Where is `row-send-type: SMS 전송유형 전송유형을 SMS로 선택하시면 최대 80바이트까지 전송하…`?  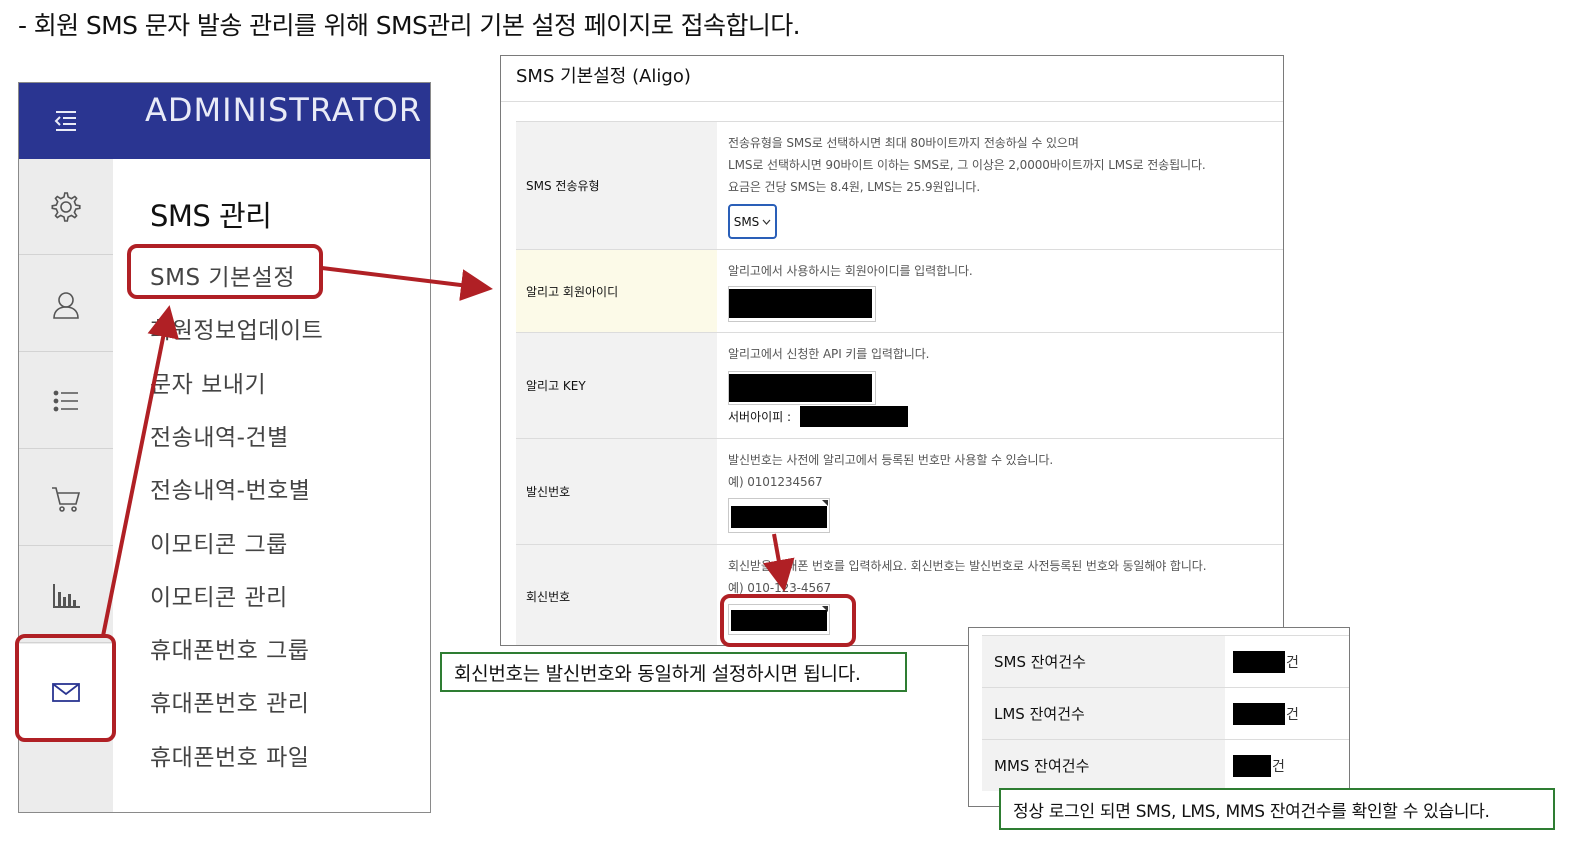 row-send-type: SMS 전송유형 전송유형을 SMS로 선택하시면 최대 80바이트까지 전송하… is located at coordinates (899, 185).